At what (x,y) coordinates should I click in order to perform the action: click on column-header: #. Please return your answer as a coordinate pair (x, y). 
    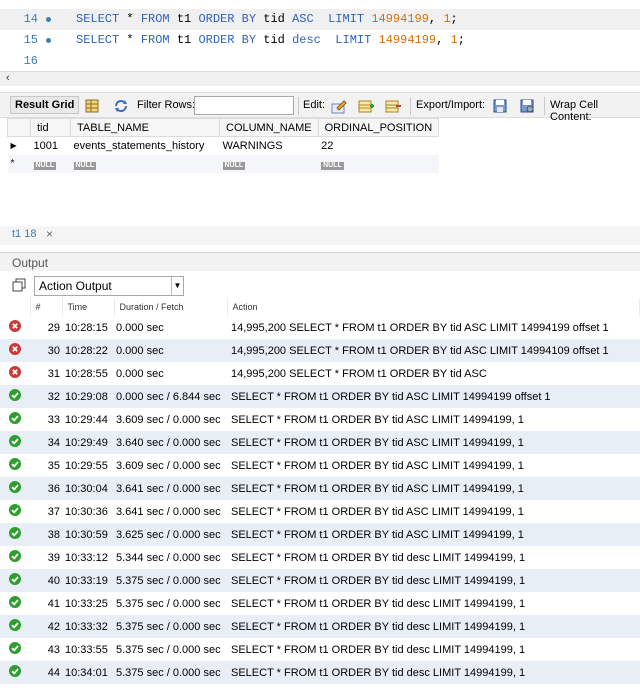
    Looking at the image, I should click on (46, 307).